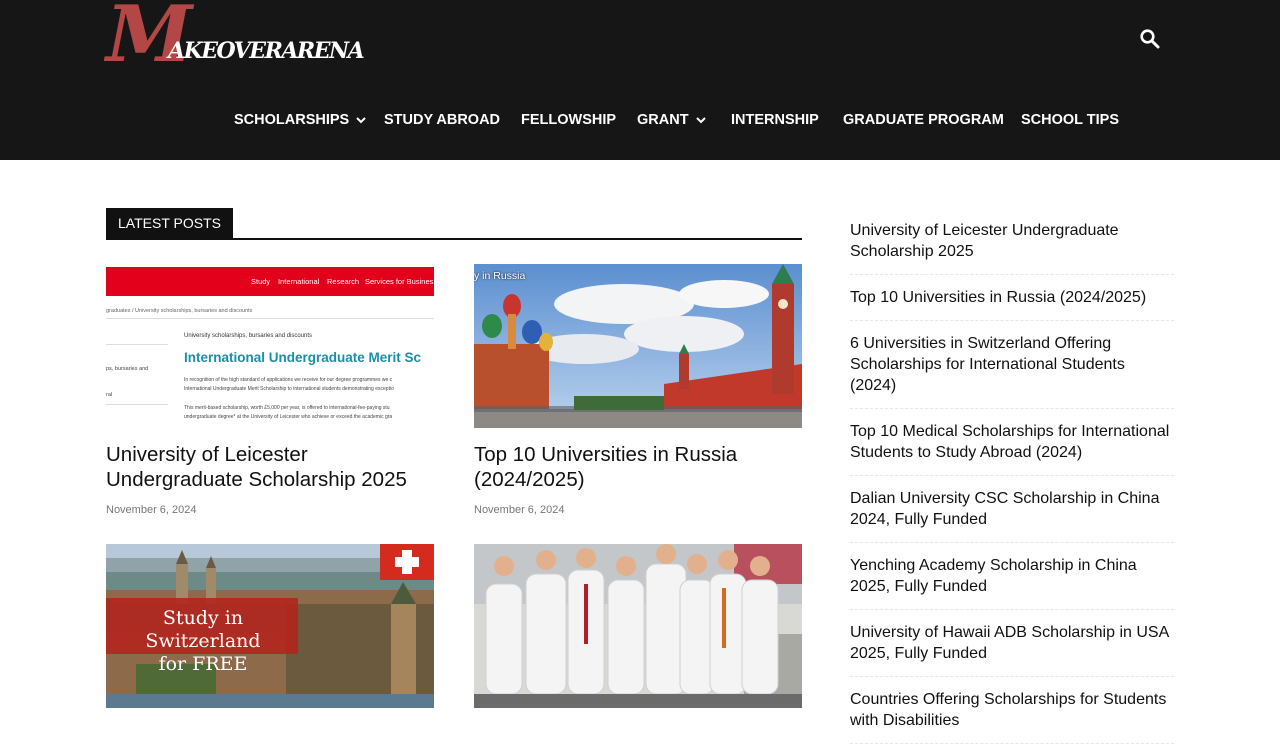 This screenshot has width=1280, height=756. What do you see at coordinates (500, 276) in the screenshot?
I see `thumb-caption: y in Russia` at bounding box center [500, 276].